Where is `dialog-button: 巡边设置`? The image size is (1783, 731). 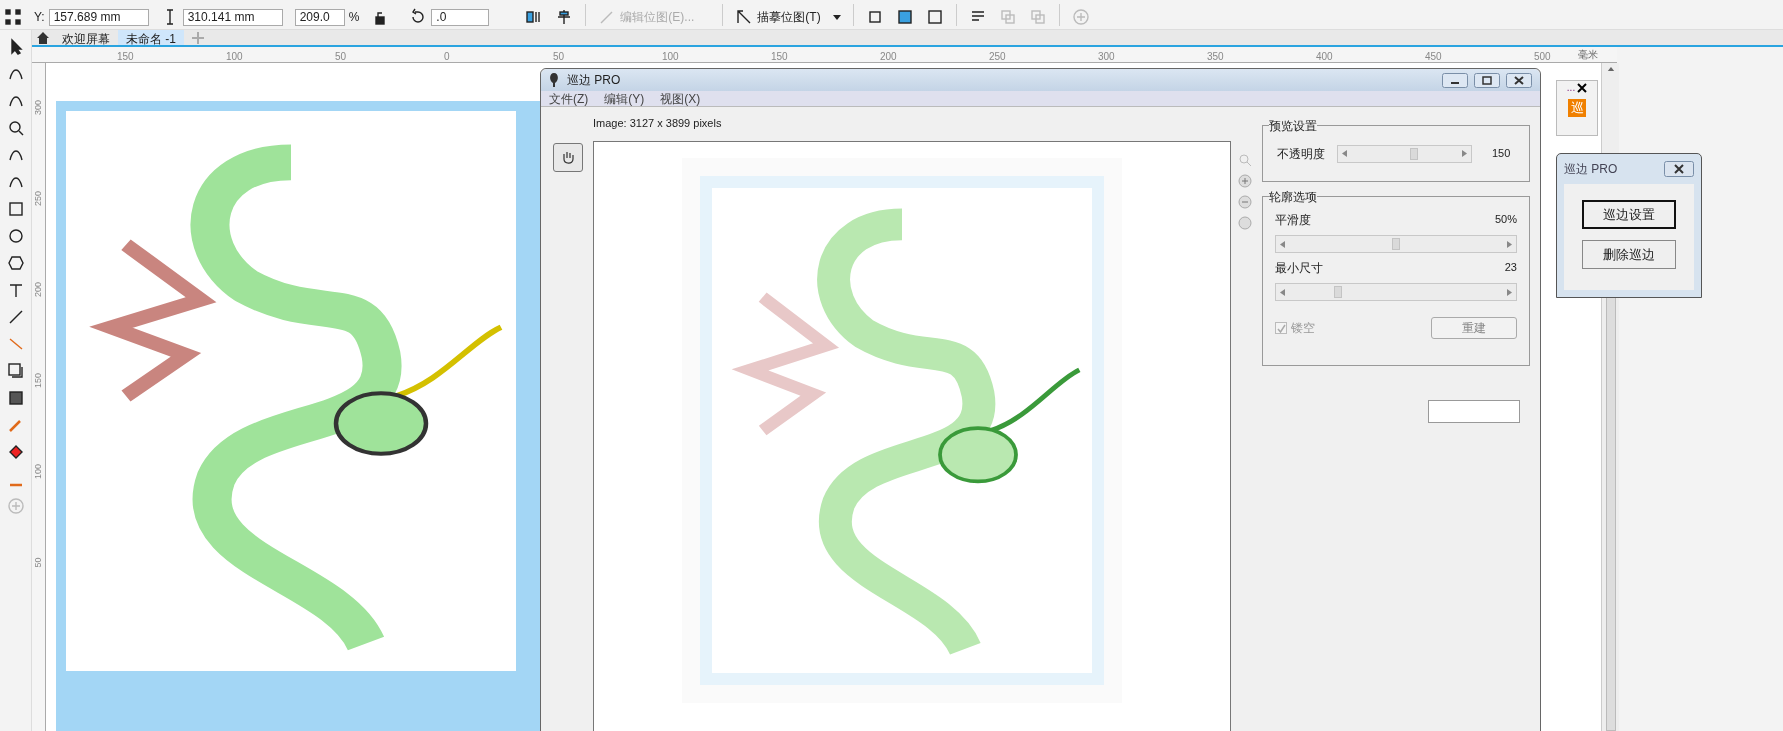
dialog-button: 巡边设置 is located at coordinates (1629, 214).